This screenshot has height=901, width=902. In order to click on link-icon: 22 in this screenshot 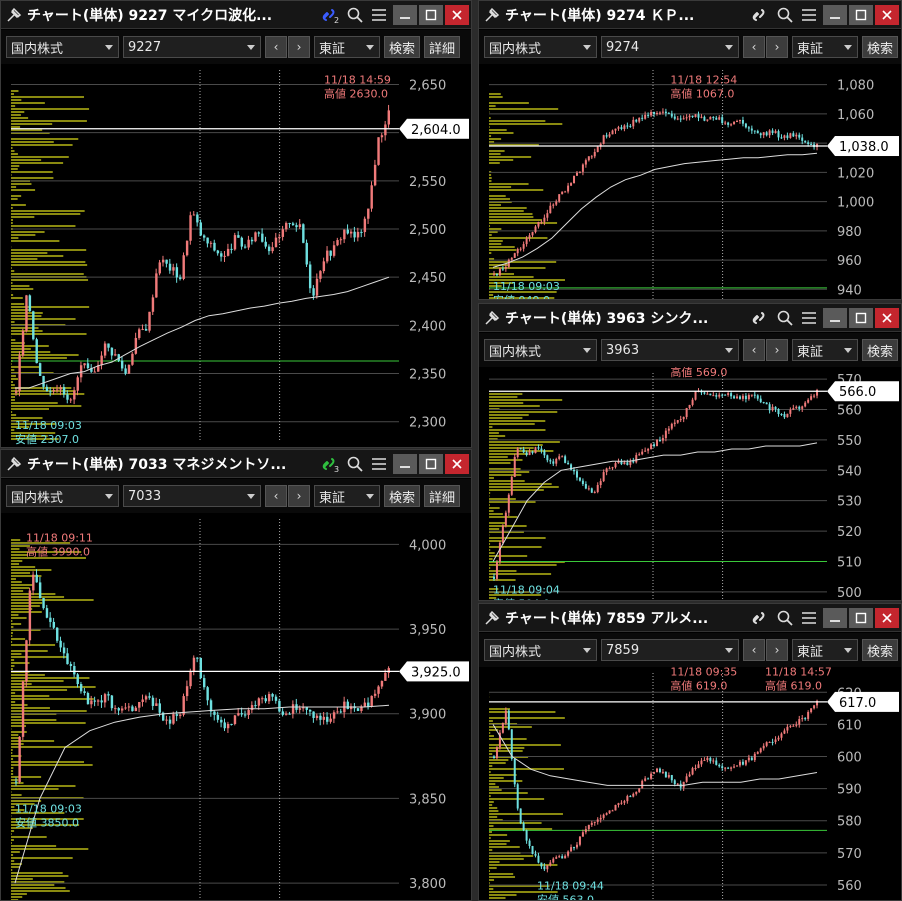, I will do `click(331, 15)`.